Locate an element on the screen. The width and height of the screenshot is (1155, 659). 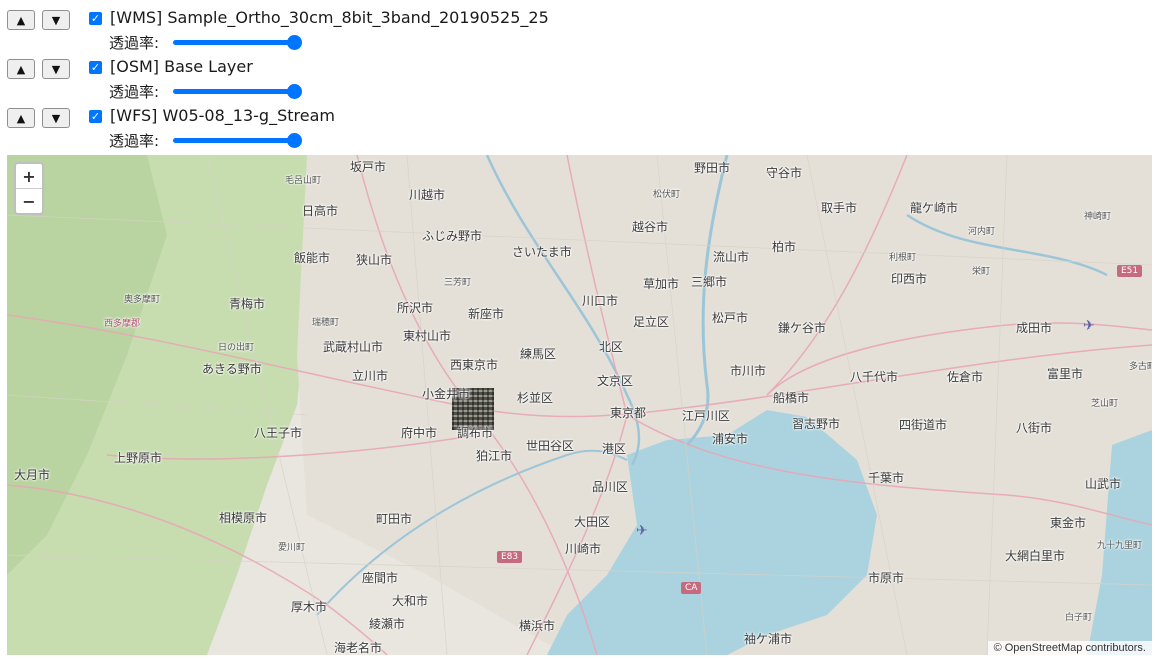
place-label: 鎌ケ谷市 is located at coordinates (802, 328).